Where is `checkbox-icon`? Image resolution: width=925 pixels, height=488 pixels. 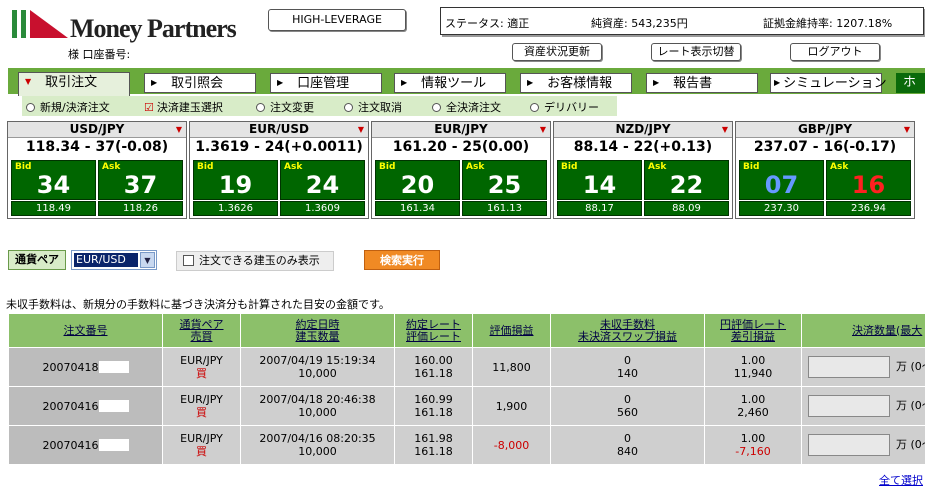 checkbox-icon is located at coordinates (188, 260).